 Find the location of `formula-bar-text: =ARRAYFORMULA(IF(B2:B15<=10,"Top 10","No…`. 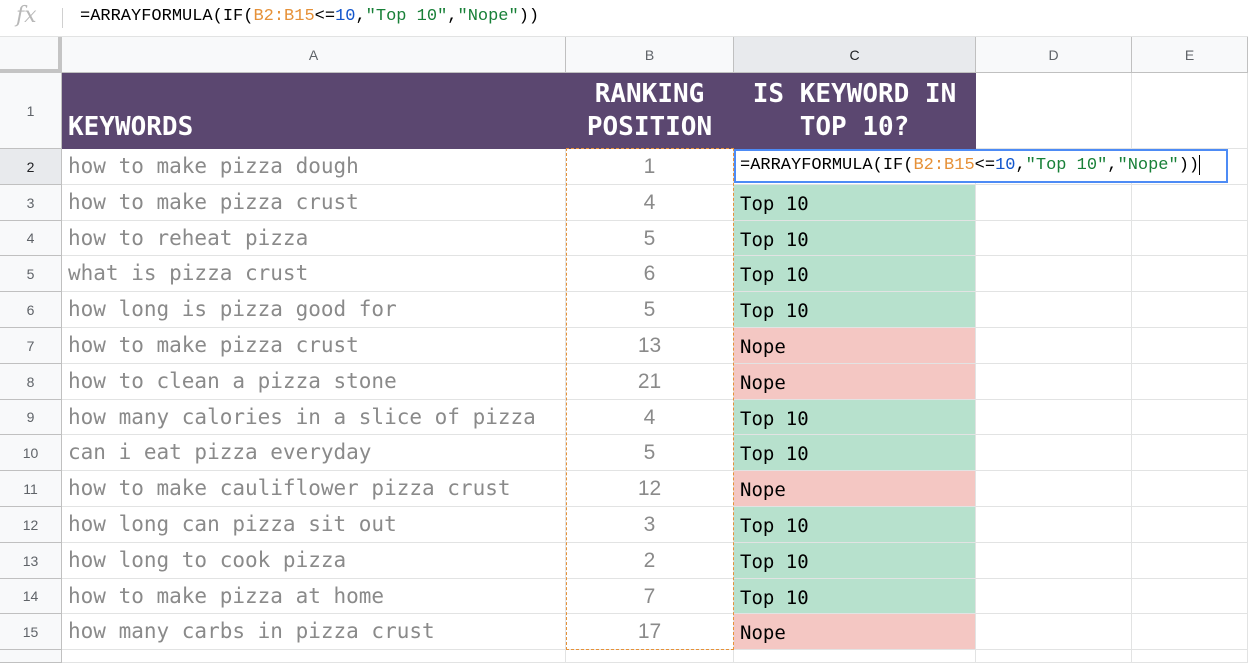

formula-bar-text: =ARRAYFORMULA(IF(B2:B15<=10,"Top 10","No… is located at coordinates (309, 16).